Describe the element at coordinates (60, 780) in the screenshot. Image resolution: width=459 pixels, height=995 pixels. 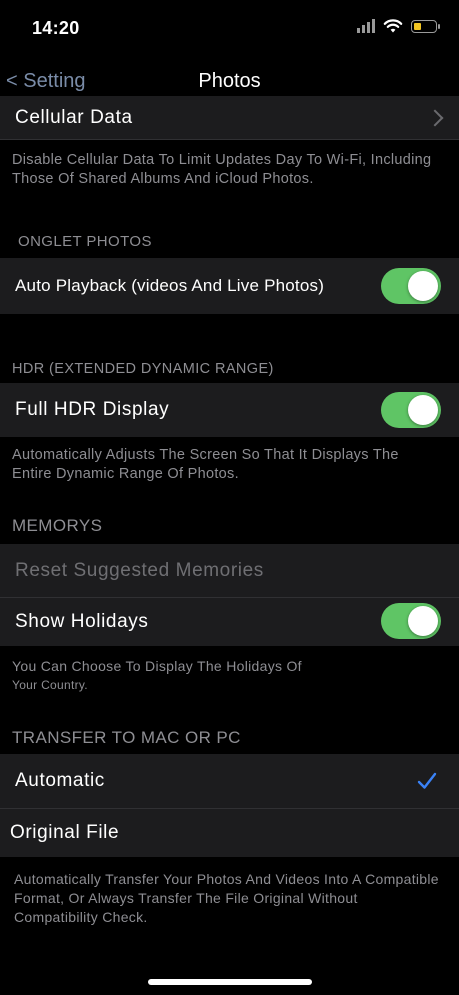
I see `automatic-label: Automatic` at that location.